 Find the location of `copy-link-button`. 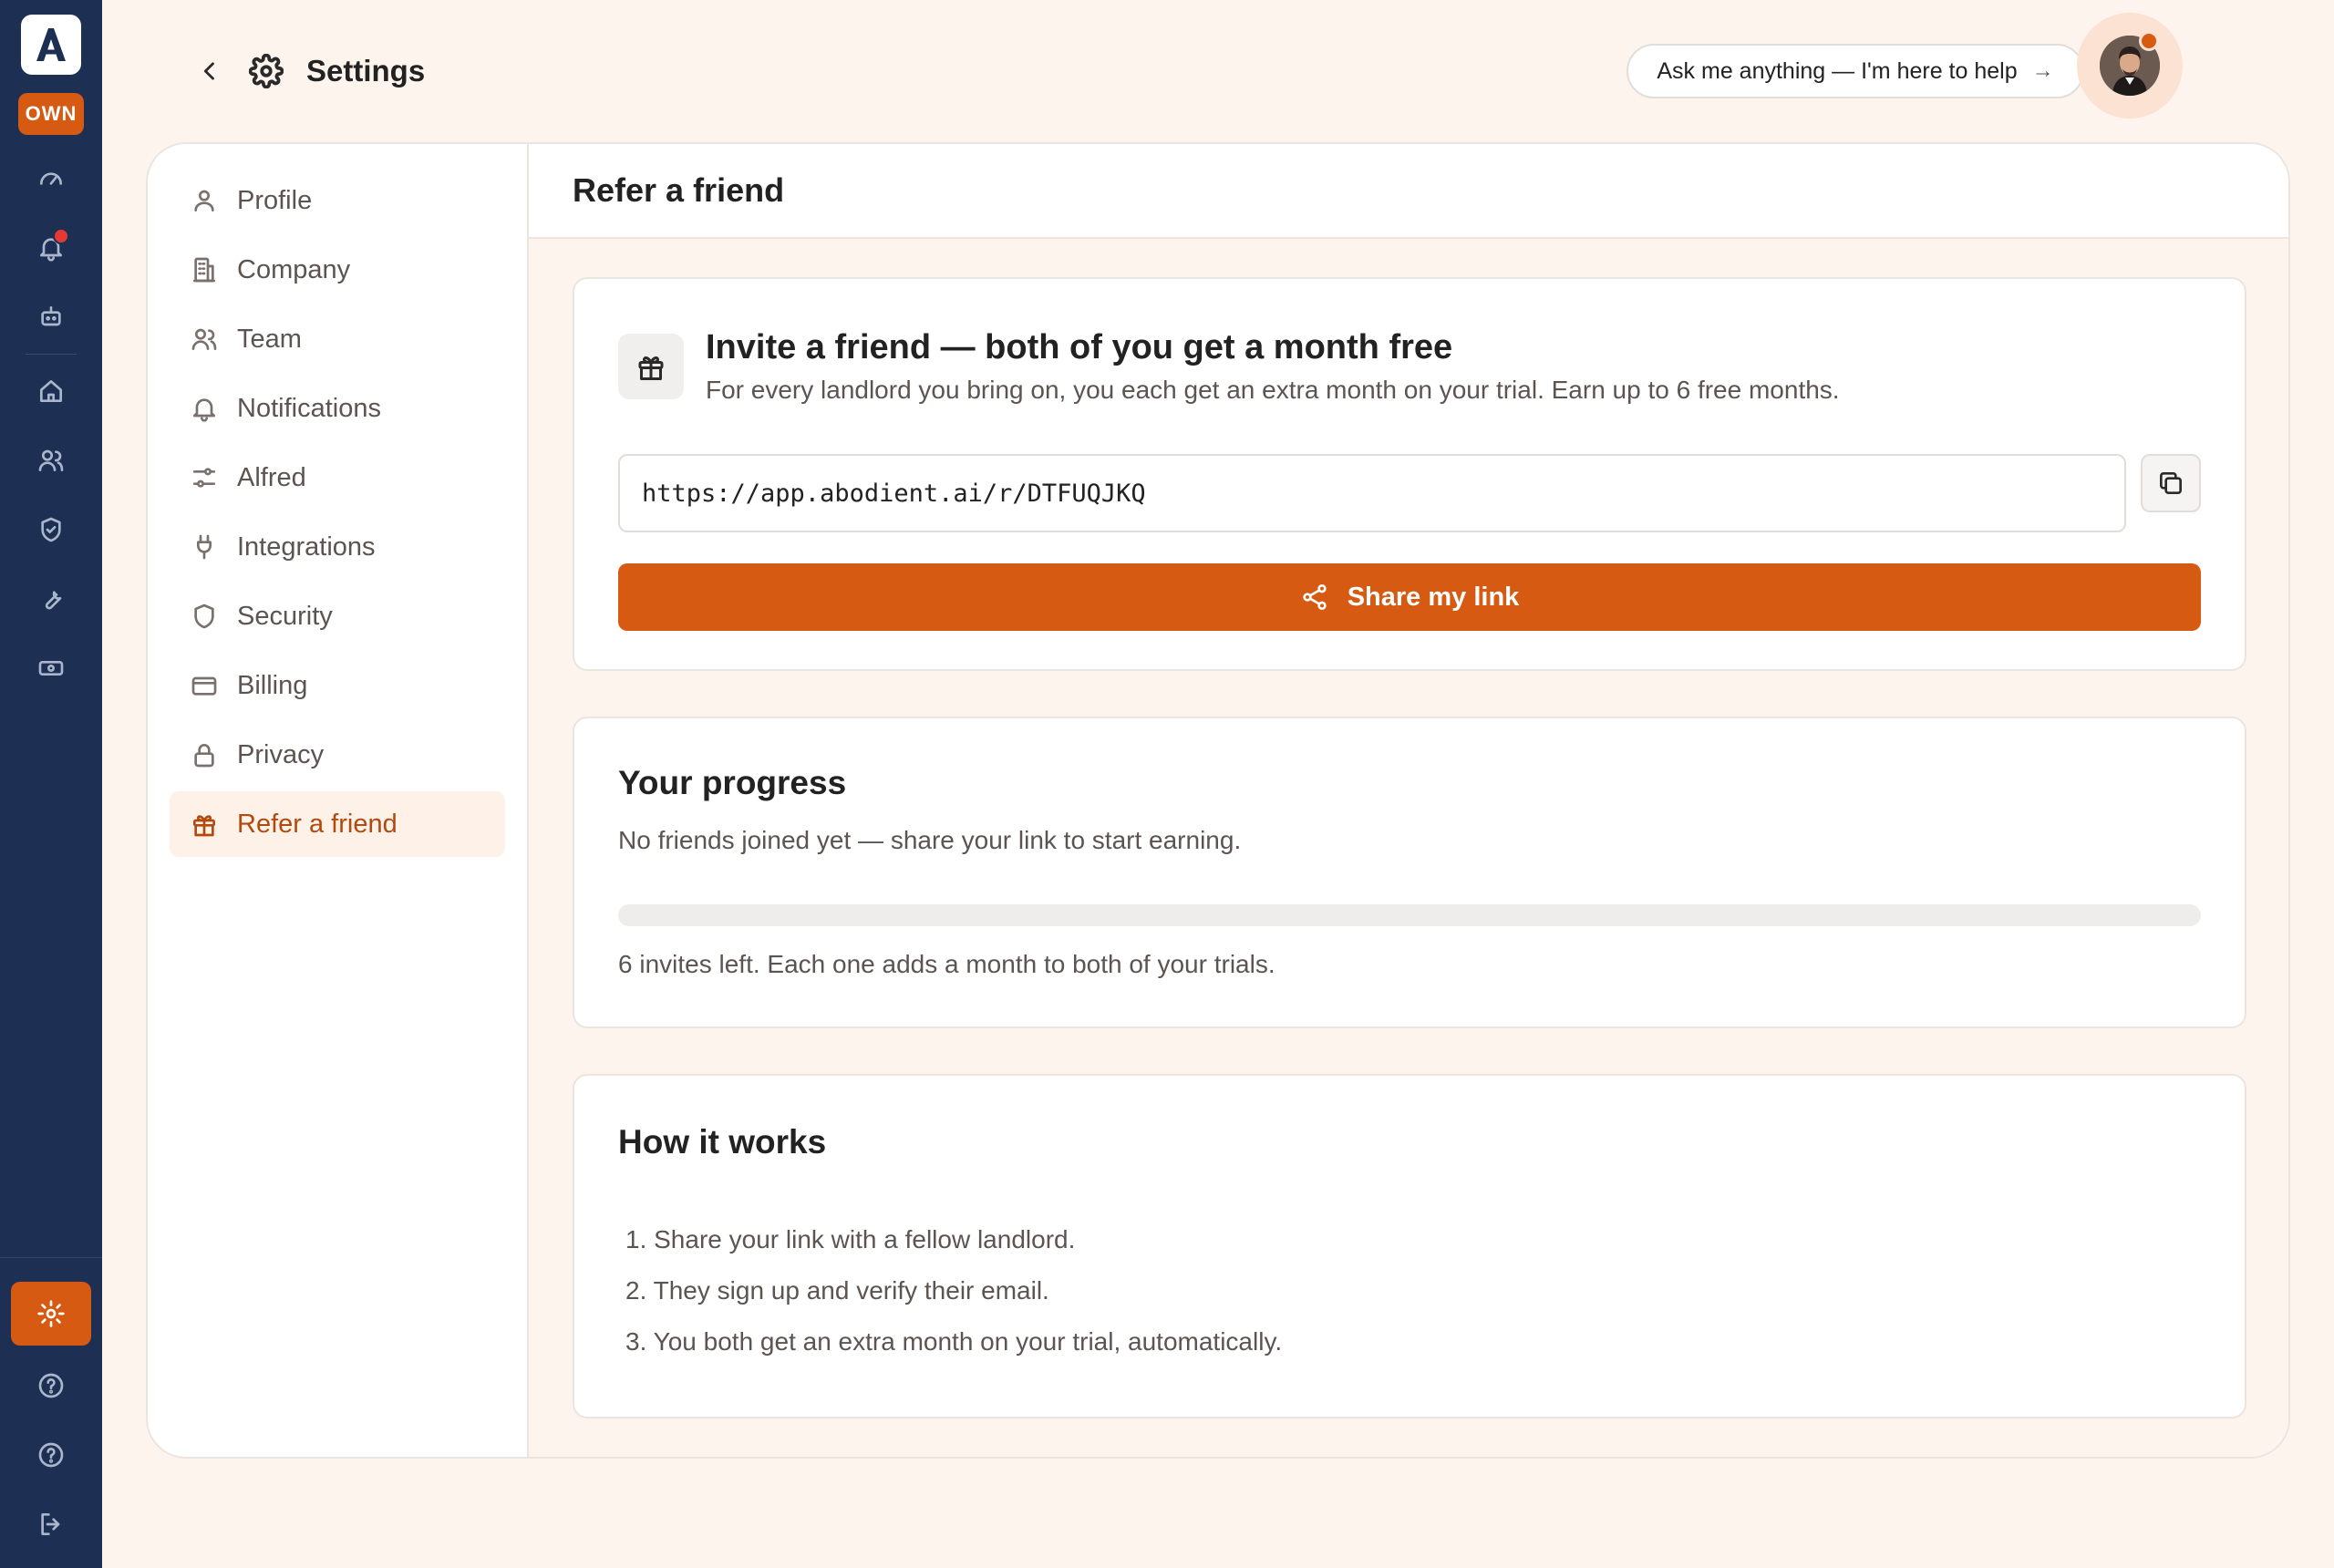

copy-link-button is located at coordinates (2171, 483).